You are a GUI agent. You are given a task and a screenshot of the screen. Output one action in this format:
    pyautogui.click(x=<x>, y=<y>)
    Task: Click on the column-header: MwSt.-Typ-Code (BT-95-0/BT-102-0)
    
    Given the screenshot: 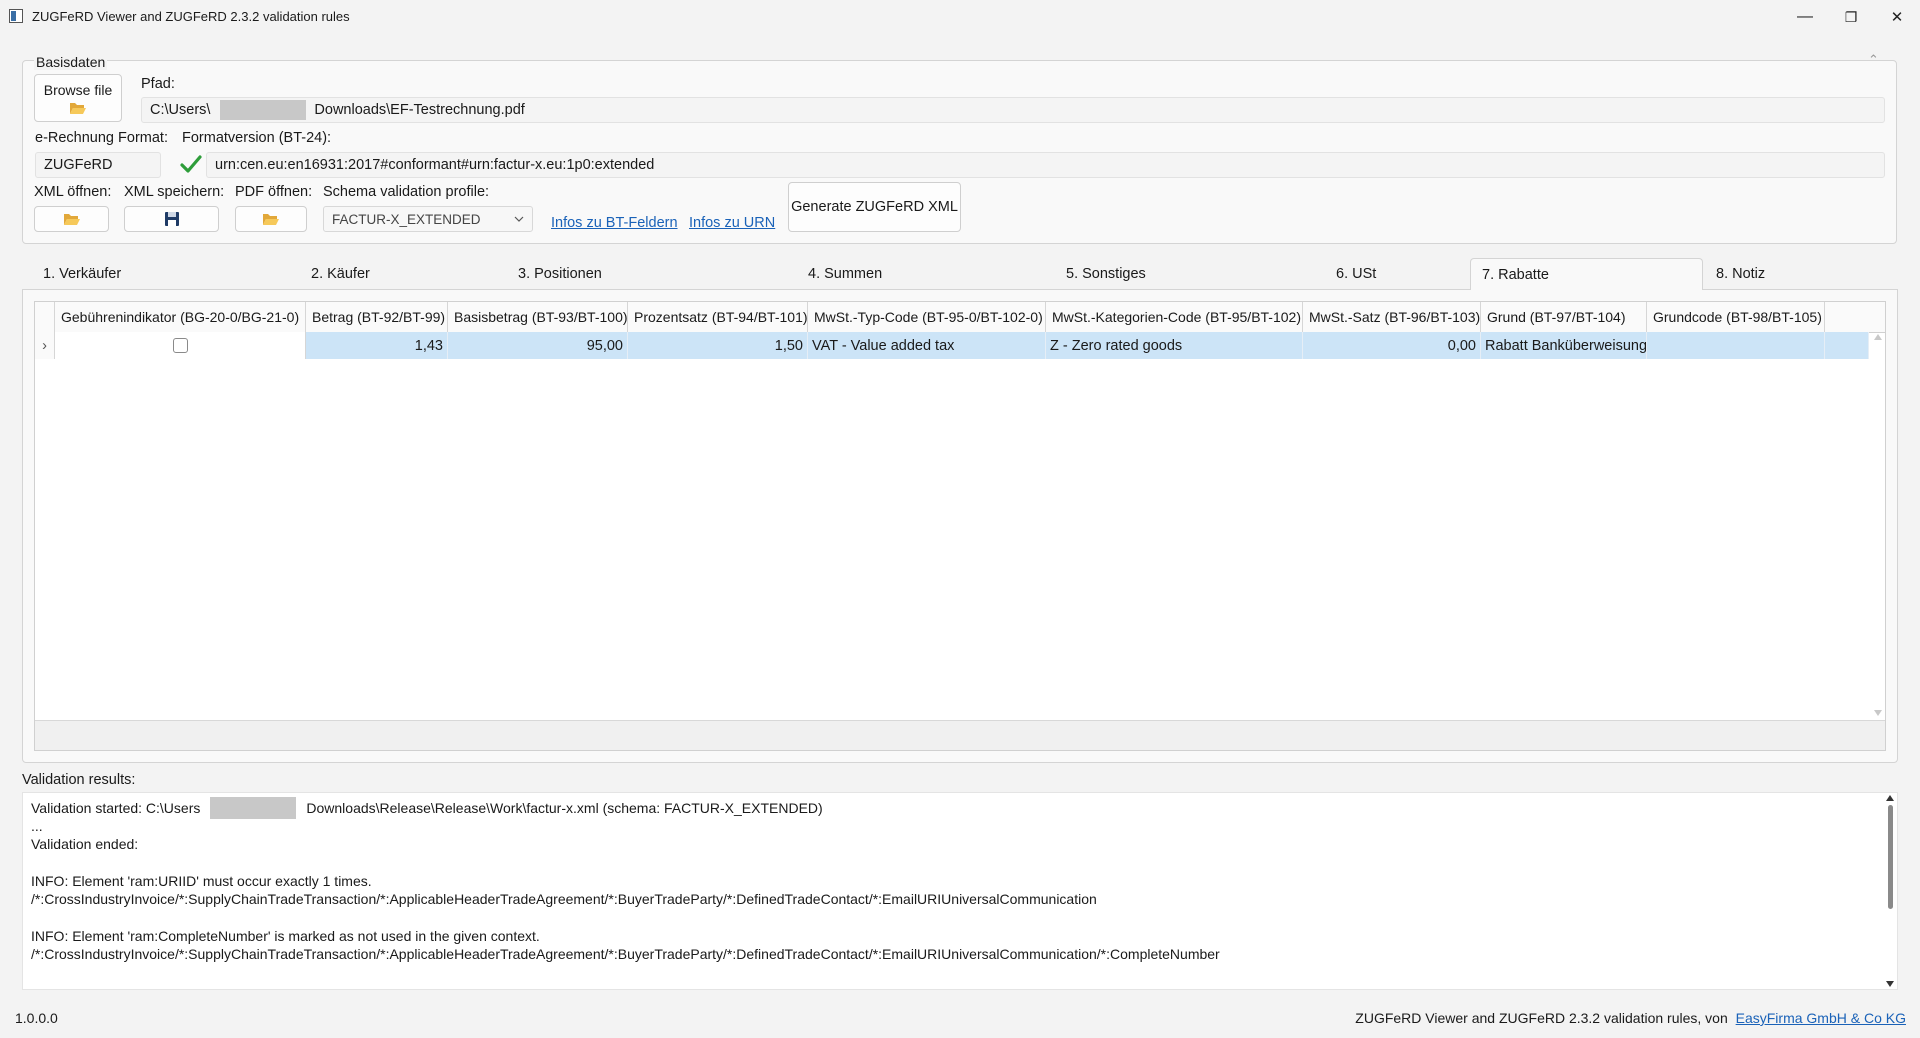 What is the action you would take?
    pyautogui.click(x=927, y=317)
    